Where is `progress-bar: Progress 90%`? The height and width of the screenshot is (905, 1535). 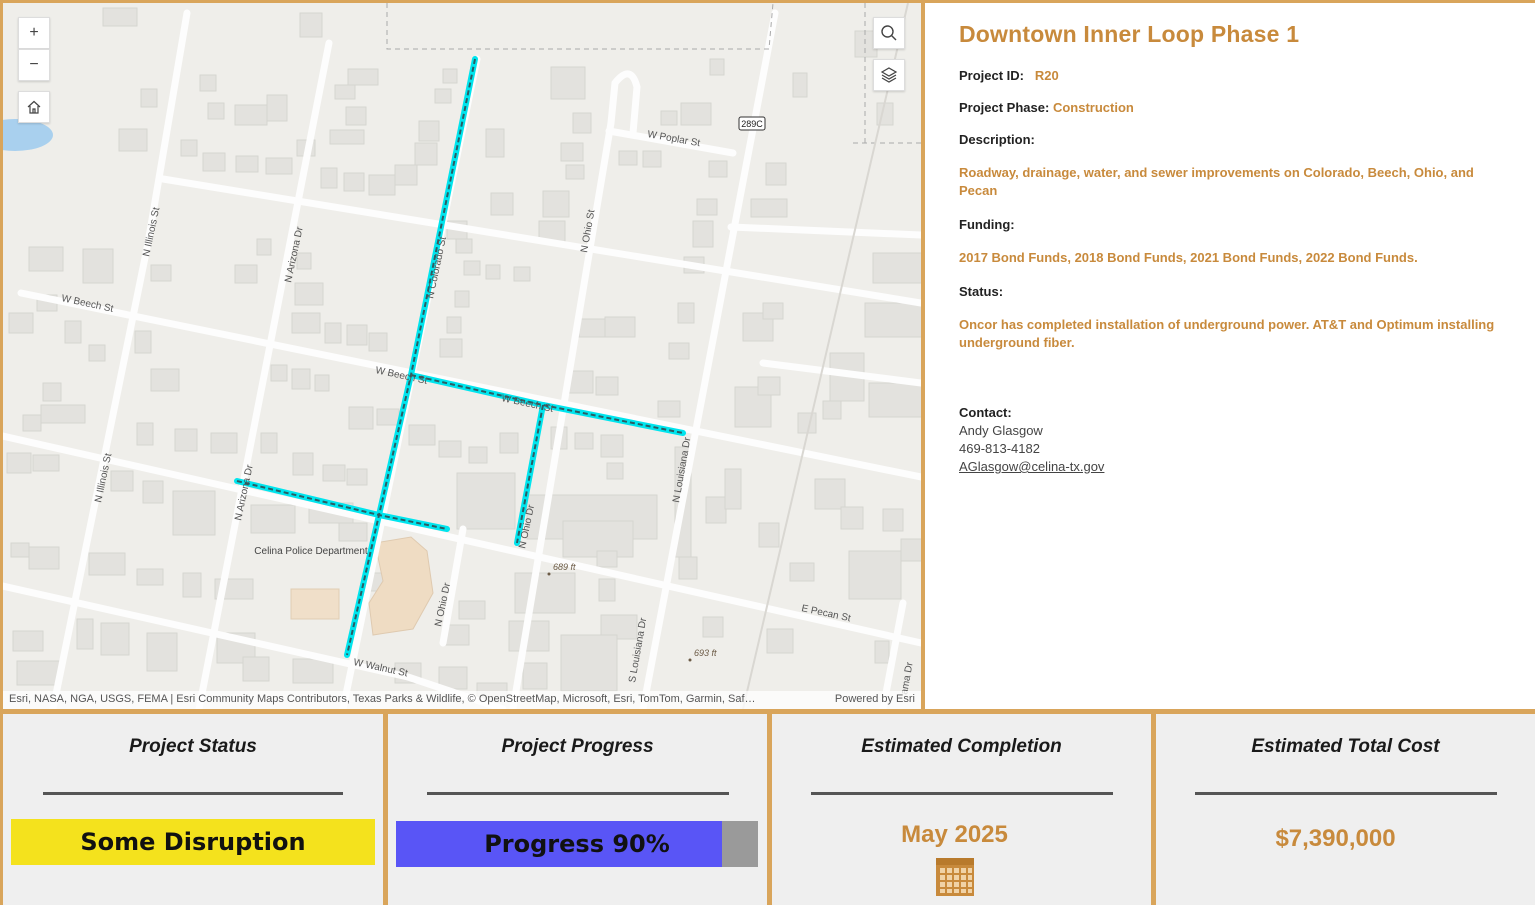 progress-bar: Progress 90% is located at coordinates (577, 844).